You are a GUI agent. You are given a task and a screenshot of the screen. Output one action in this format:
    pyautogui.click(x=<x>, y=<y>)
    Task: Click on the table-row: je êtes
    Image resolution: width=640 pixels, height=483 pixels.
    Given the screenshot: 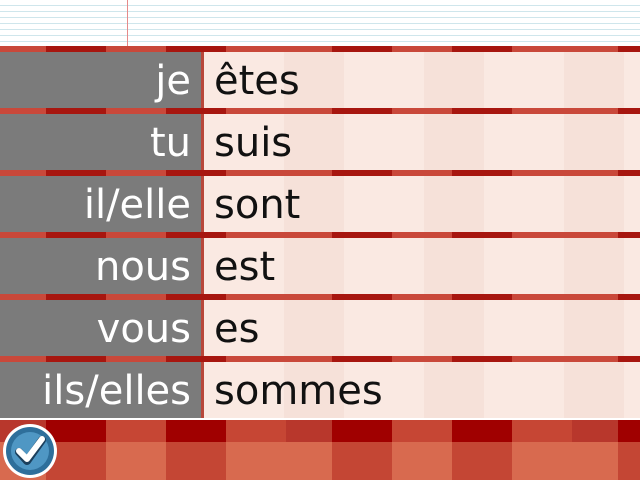 What is the action you would take?
    pyautogui.click(x=320, y=80)
    